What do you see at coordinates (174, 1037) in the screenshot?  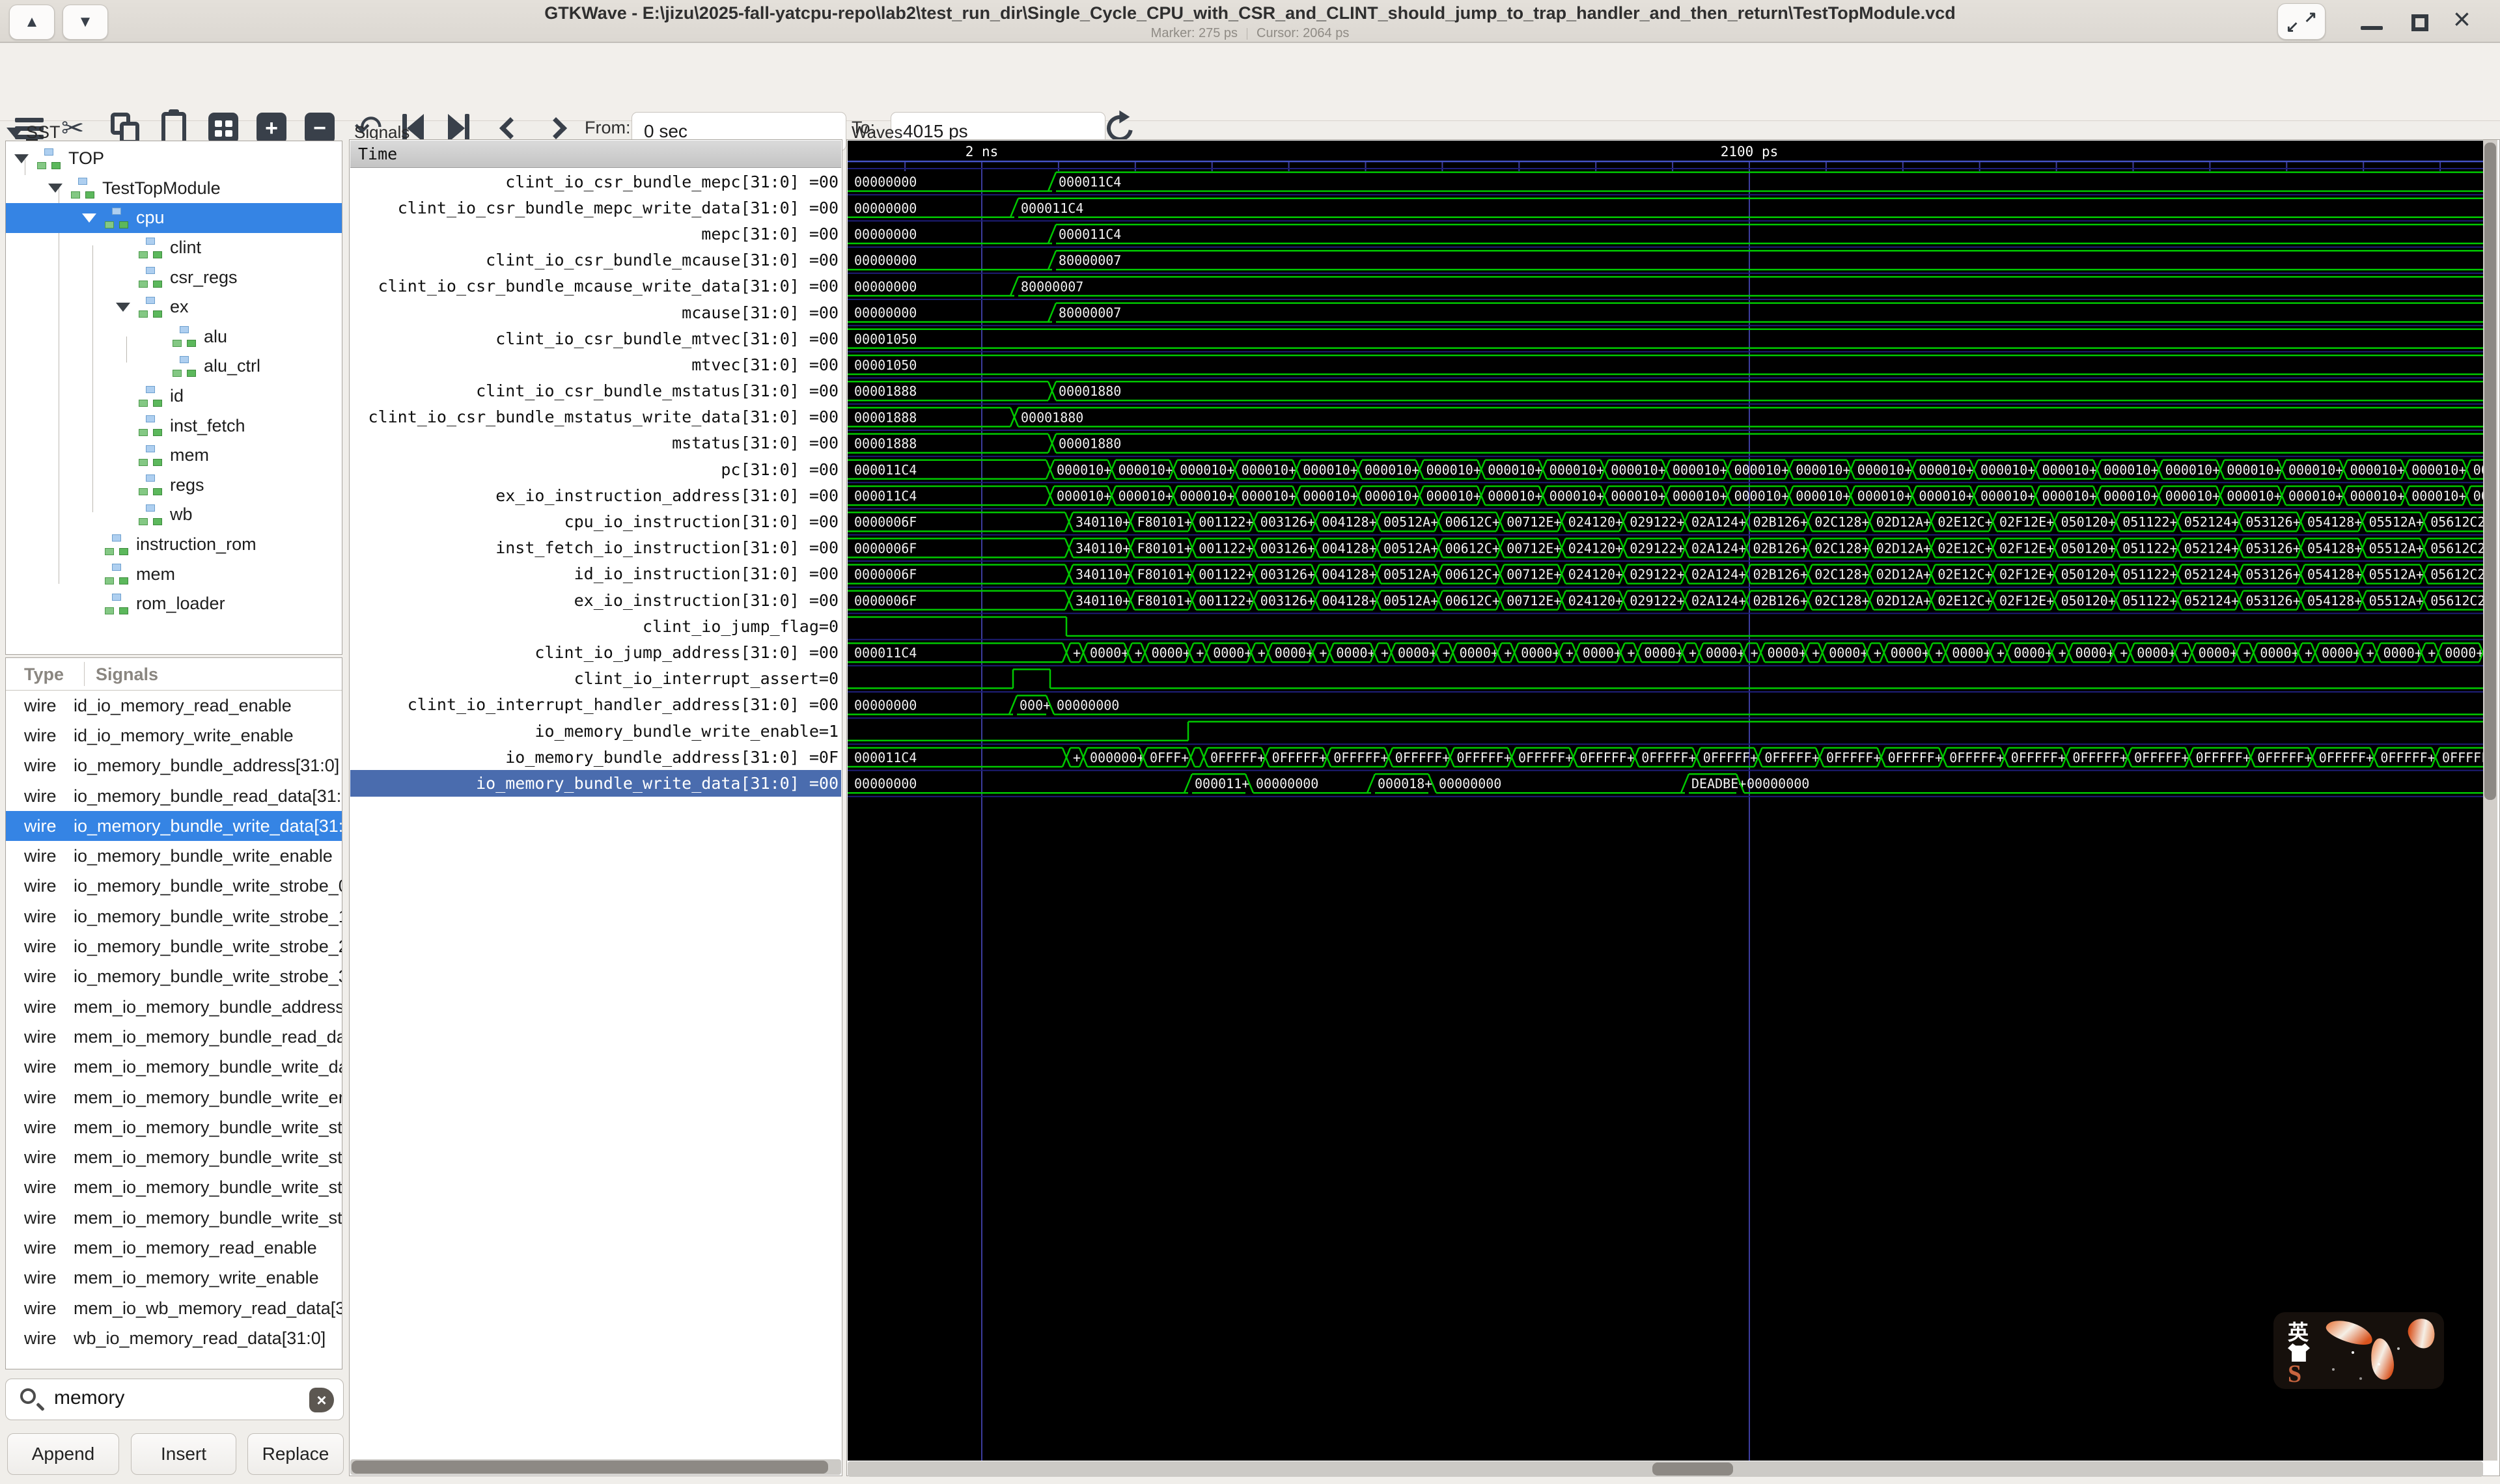 I see `signal-list-item: wire mem_io_memory_bundle_read_data[31:0]` at bounding box center [174, 1037].